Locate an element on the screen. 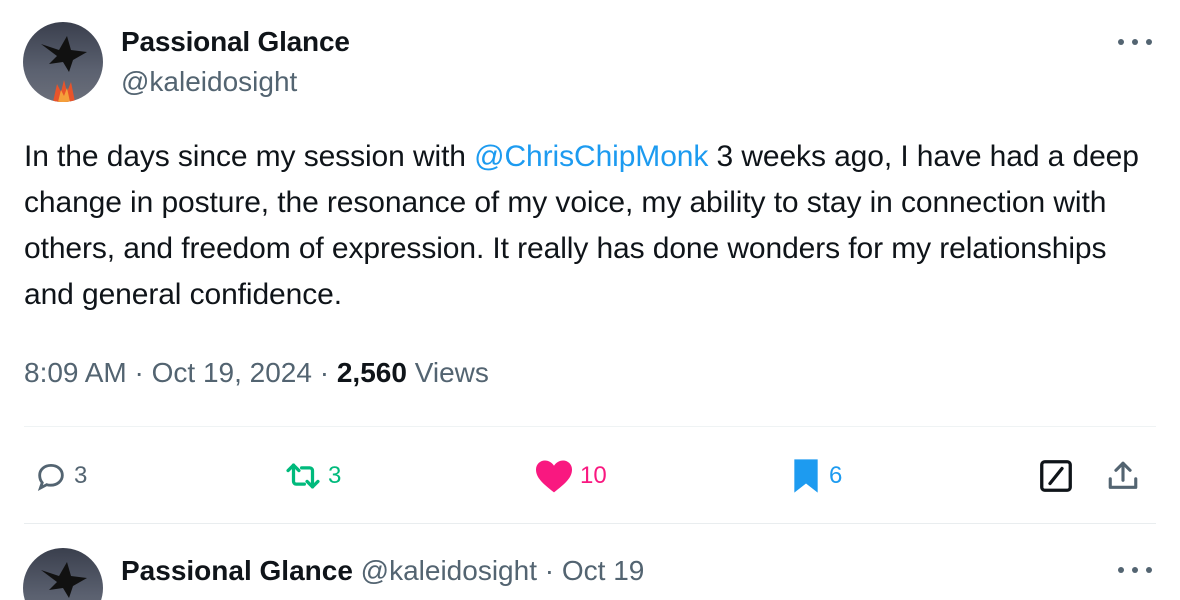 This screenshot has width=1180, height=600. tweet-date: Oct 19, 2024 is located at coordinates (232, 372).